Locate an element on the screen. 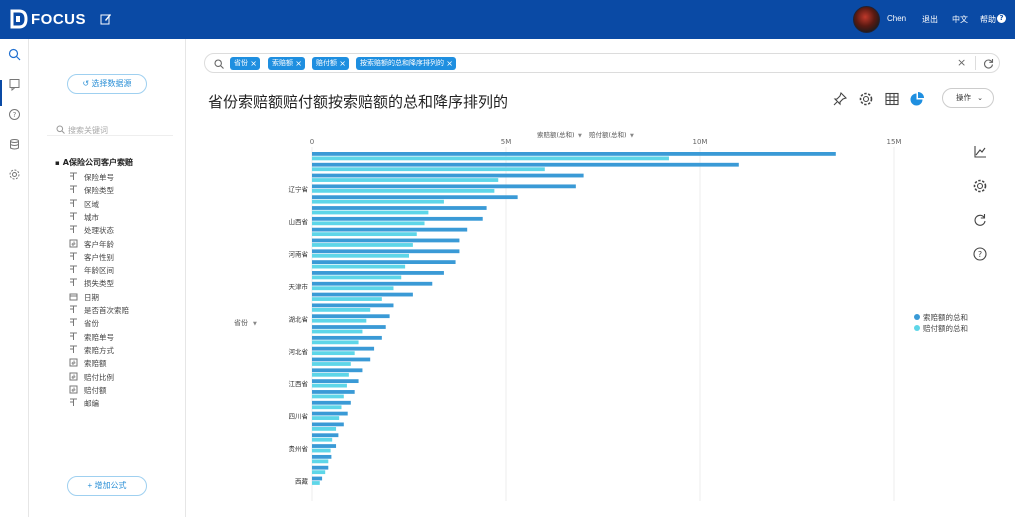  field-item: 是否首次索赔 is located at coordinates (99, 311).